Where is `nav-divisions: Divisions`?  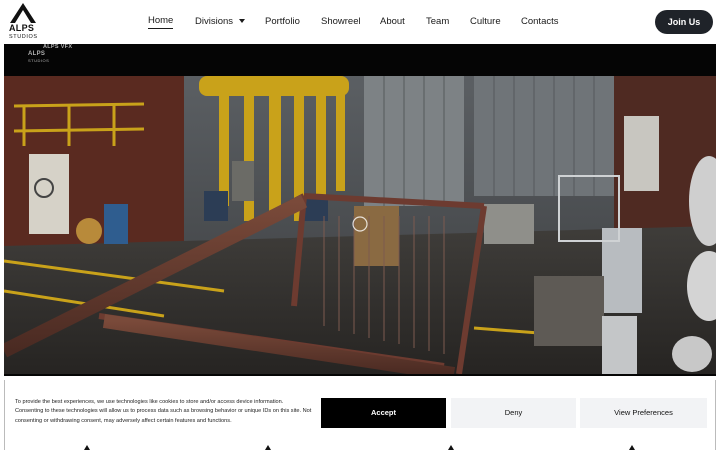
nav-divisions: Divisions is located at coordinates (220, 22).